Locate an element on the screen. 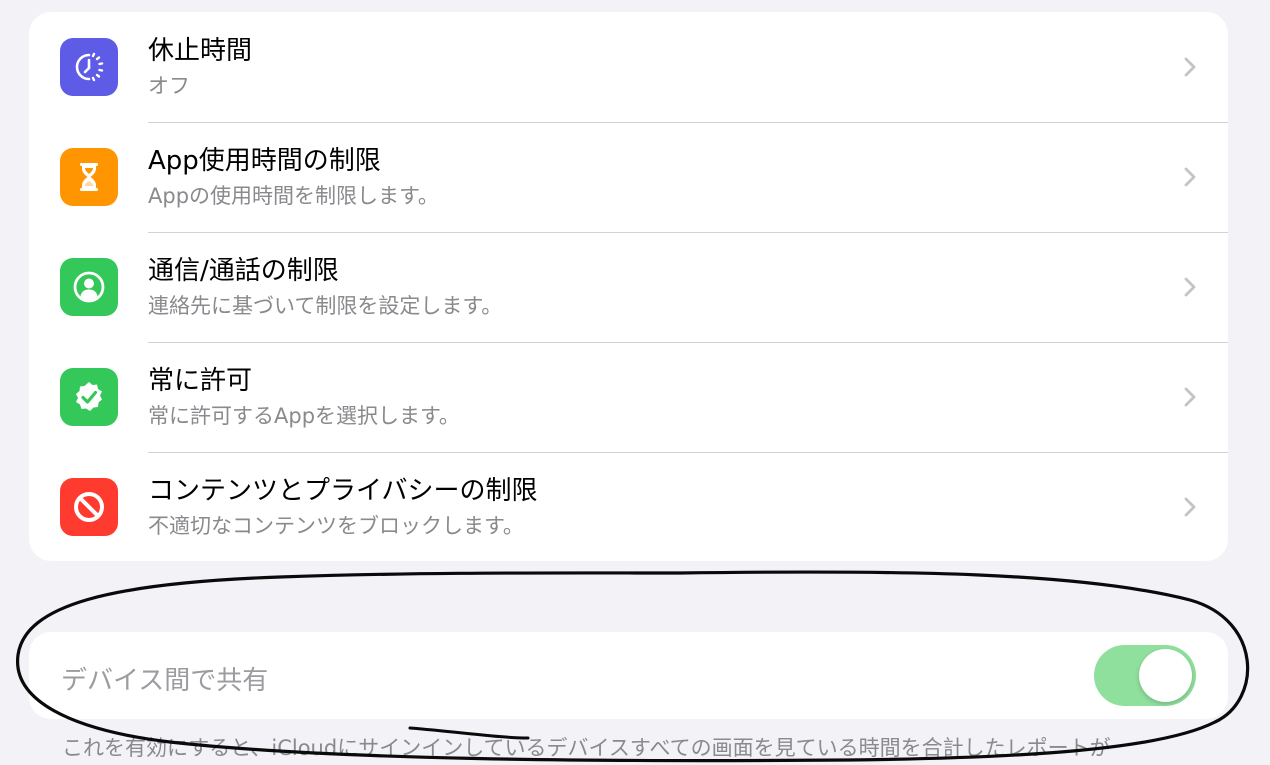 This screenshot has width=1270, height=765. prohibited-icon is located at coordinates (89, 507).